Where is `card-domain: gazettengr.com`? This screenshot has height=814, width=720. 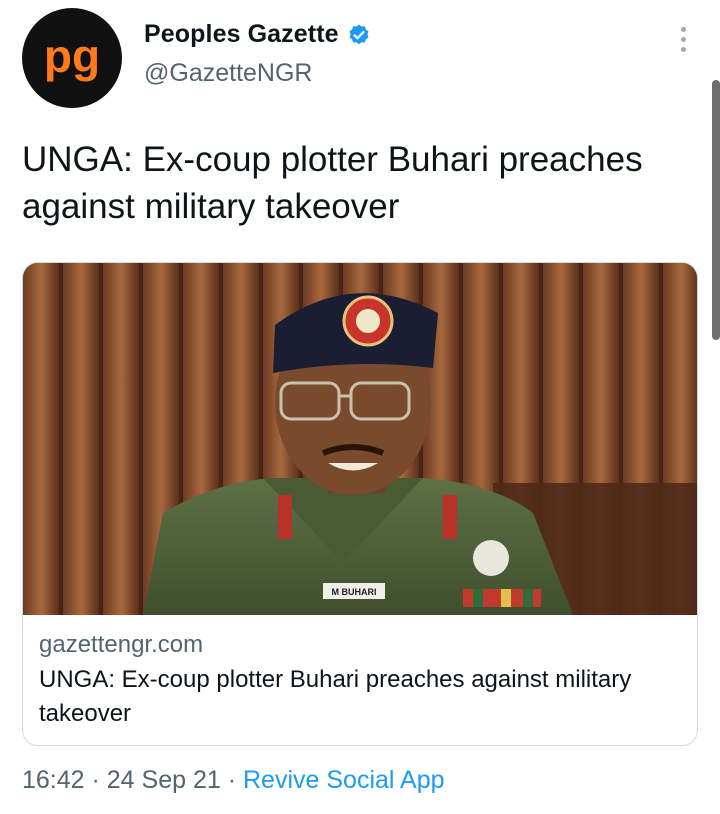 card-domain: gazettengr.com is located at coordinates (121, 644).